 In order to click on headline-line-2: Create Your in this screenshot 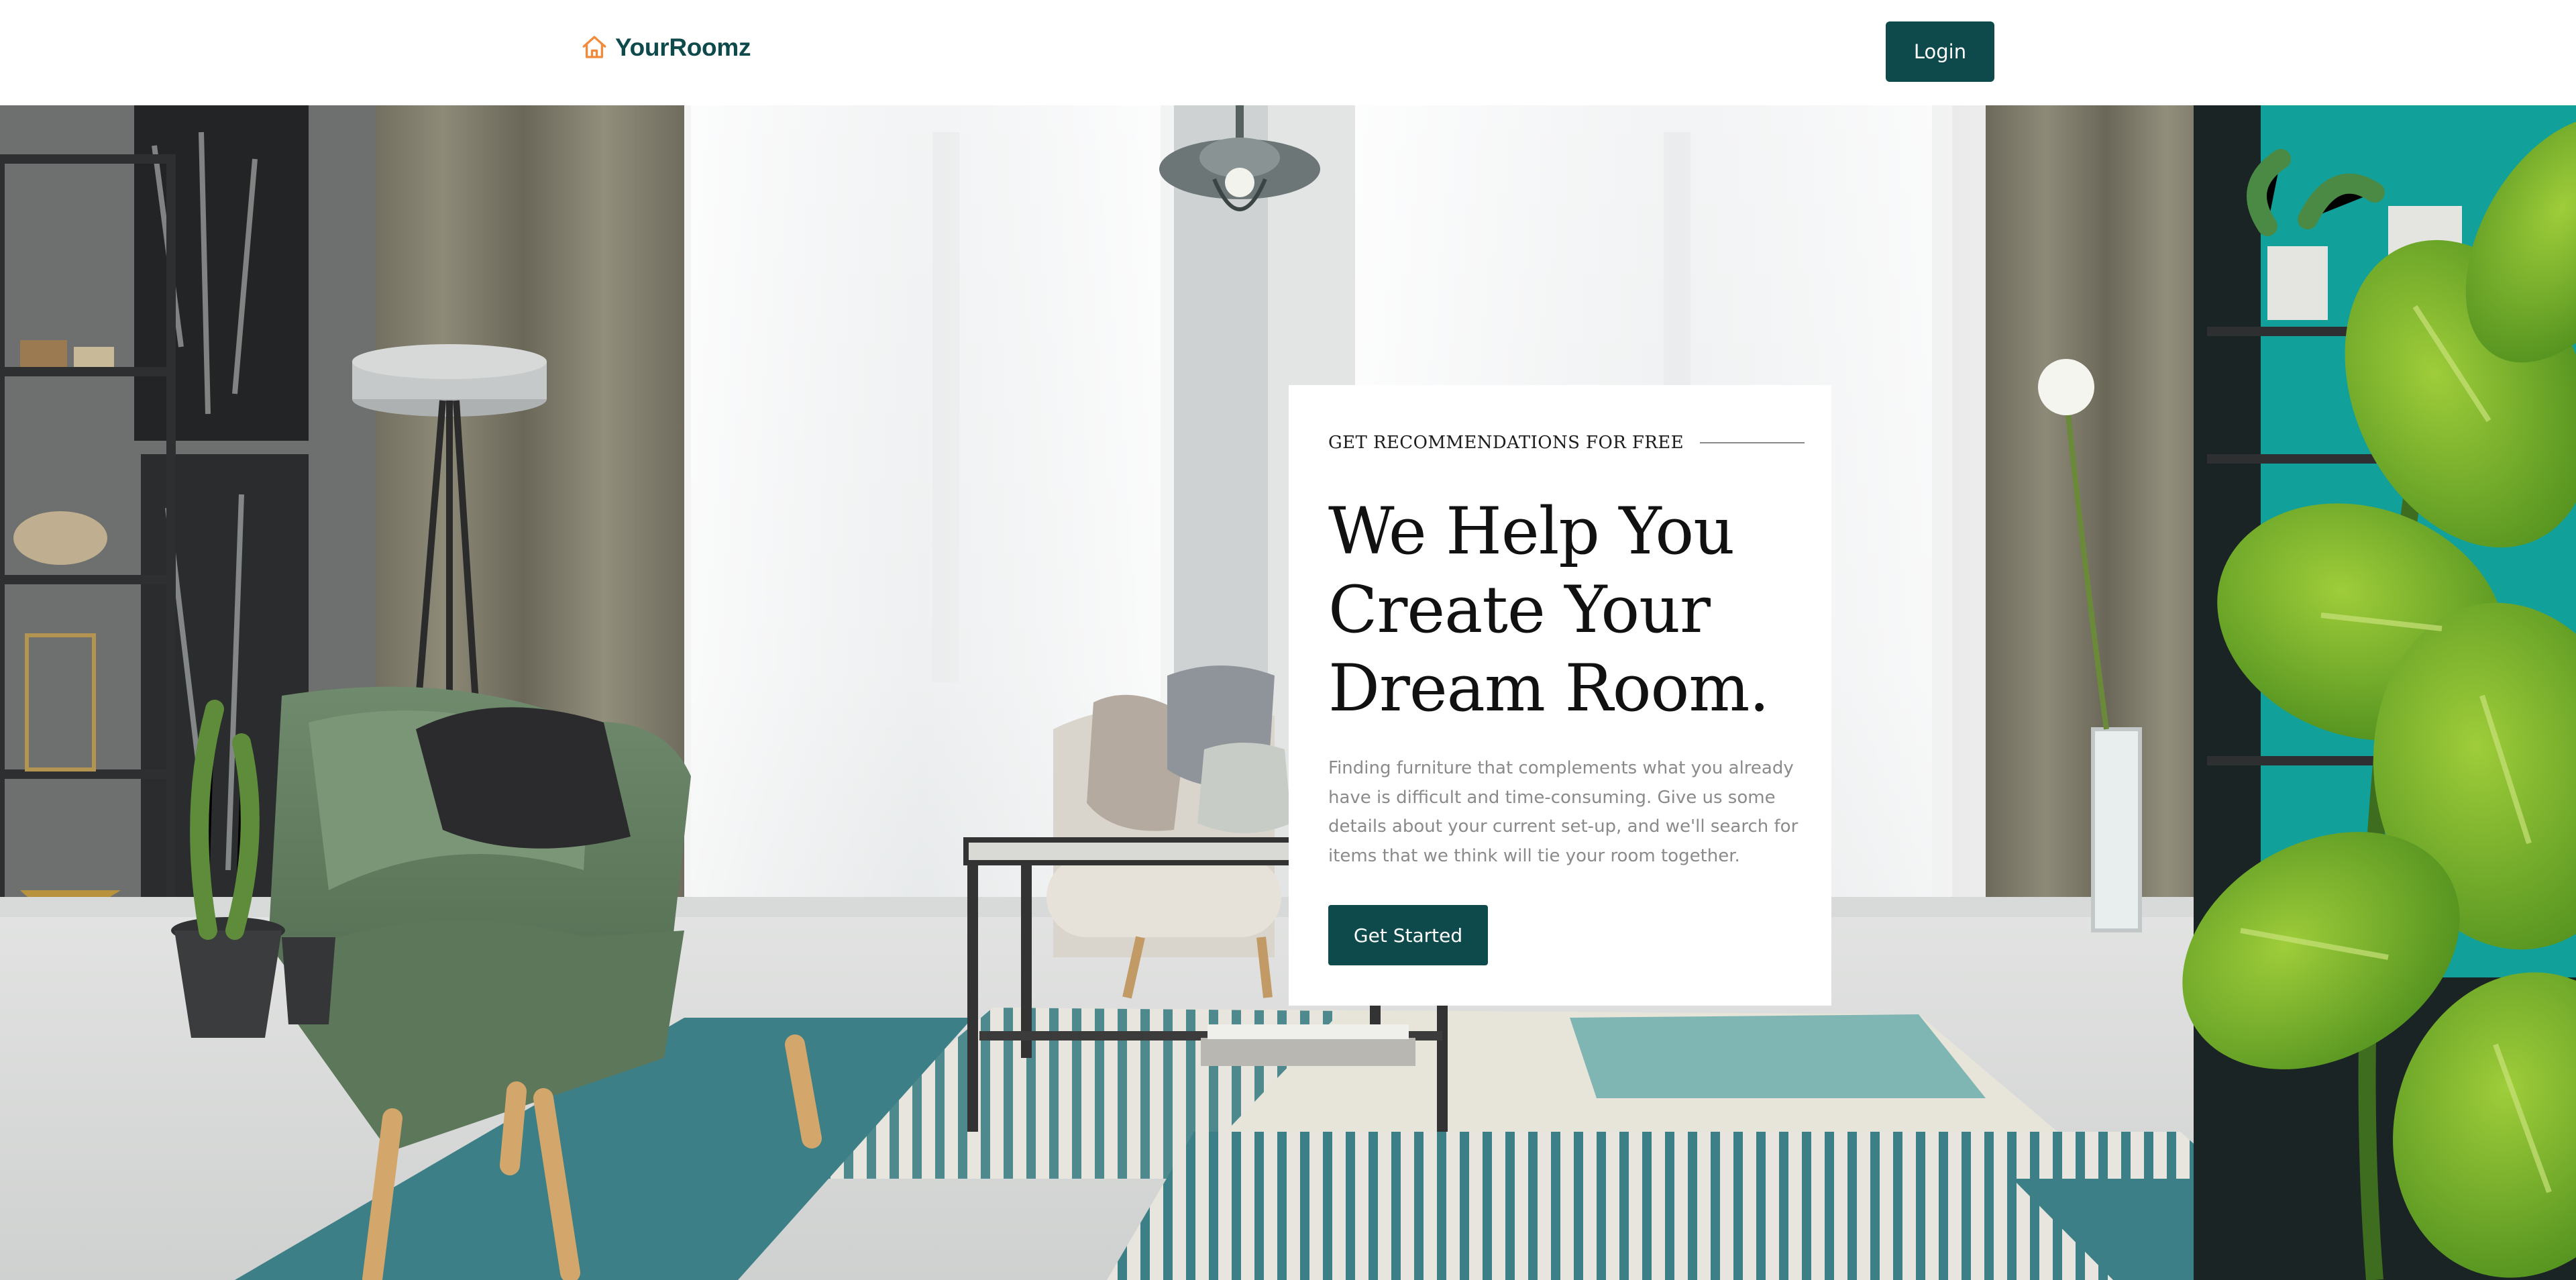, I will do `click(1519, 610)`.